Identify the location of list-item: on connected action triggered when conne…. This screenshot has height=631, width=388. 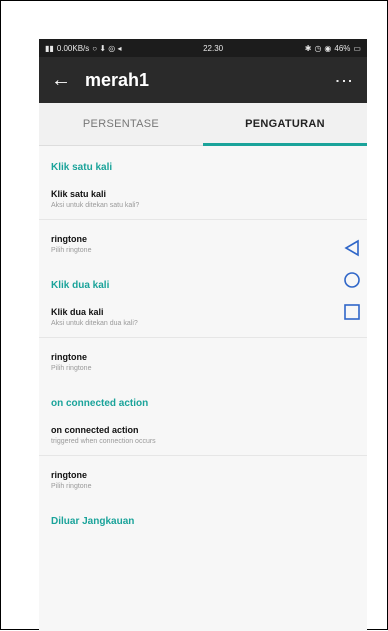
(203, 436).